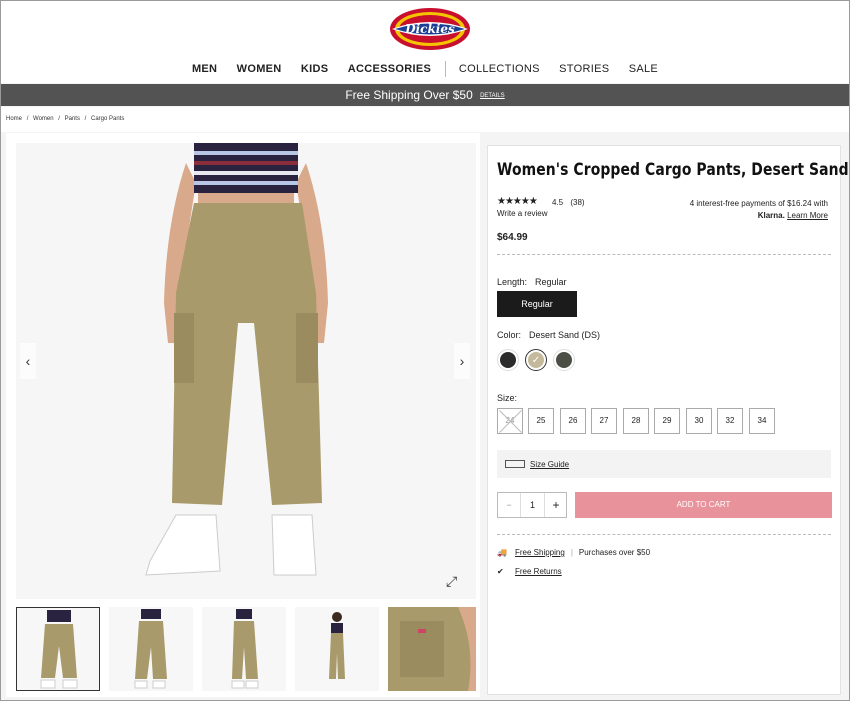  What do you see at coordinates (532, 282) in the screenshot?
I see `length-label: Length: Regular` at bounding box center [532, 282].